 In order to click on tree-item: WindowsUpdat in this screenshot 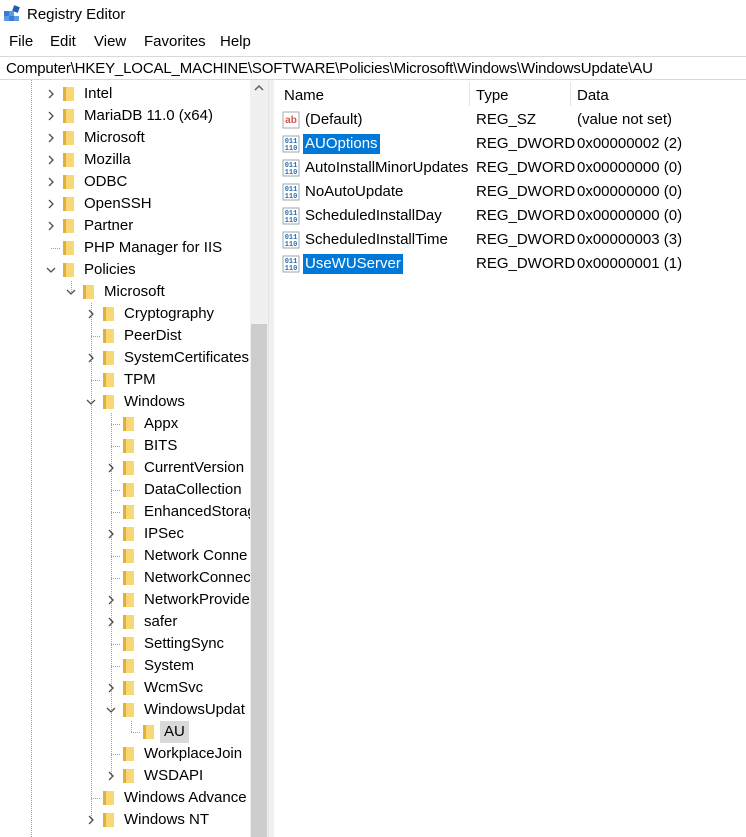, I will do `click(134, 710)`.